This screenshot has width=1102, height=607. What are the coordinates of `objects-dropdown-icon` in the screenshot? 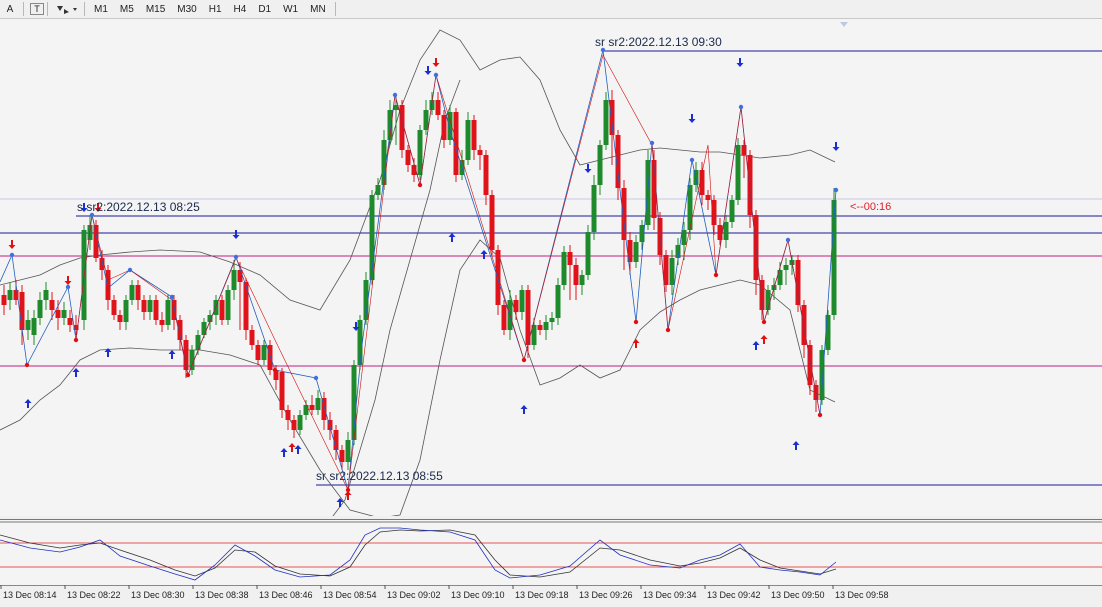 It's located at (66, 9).